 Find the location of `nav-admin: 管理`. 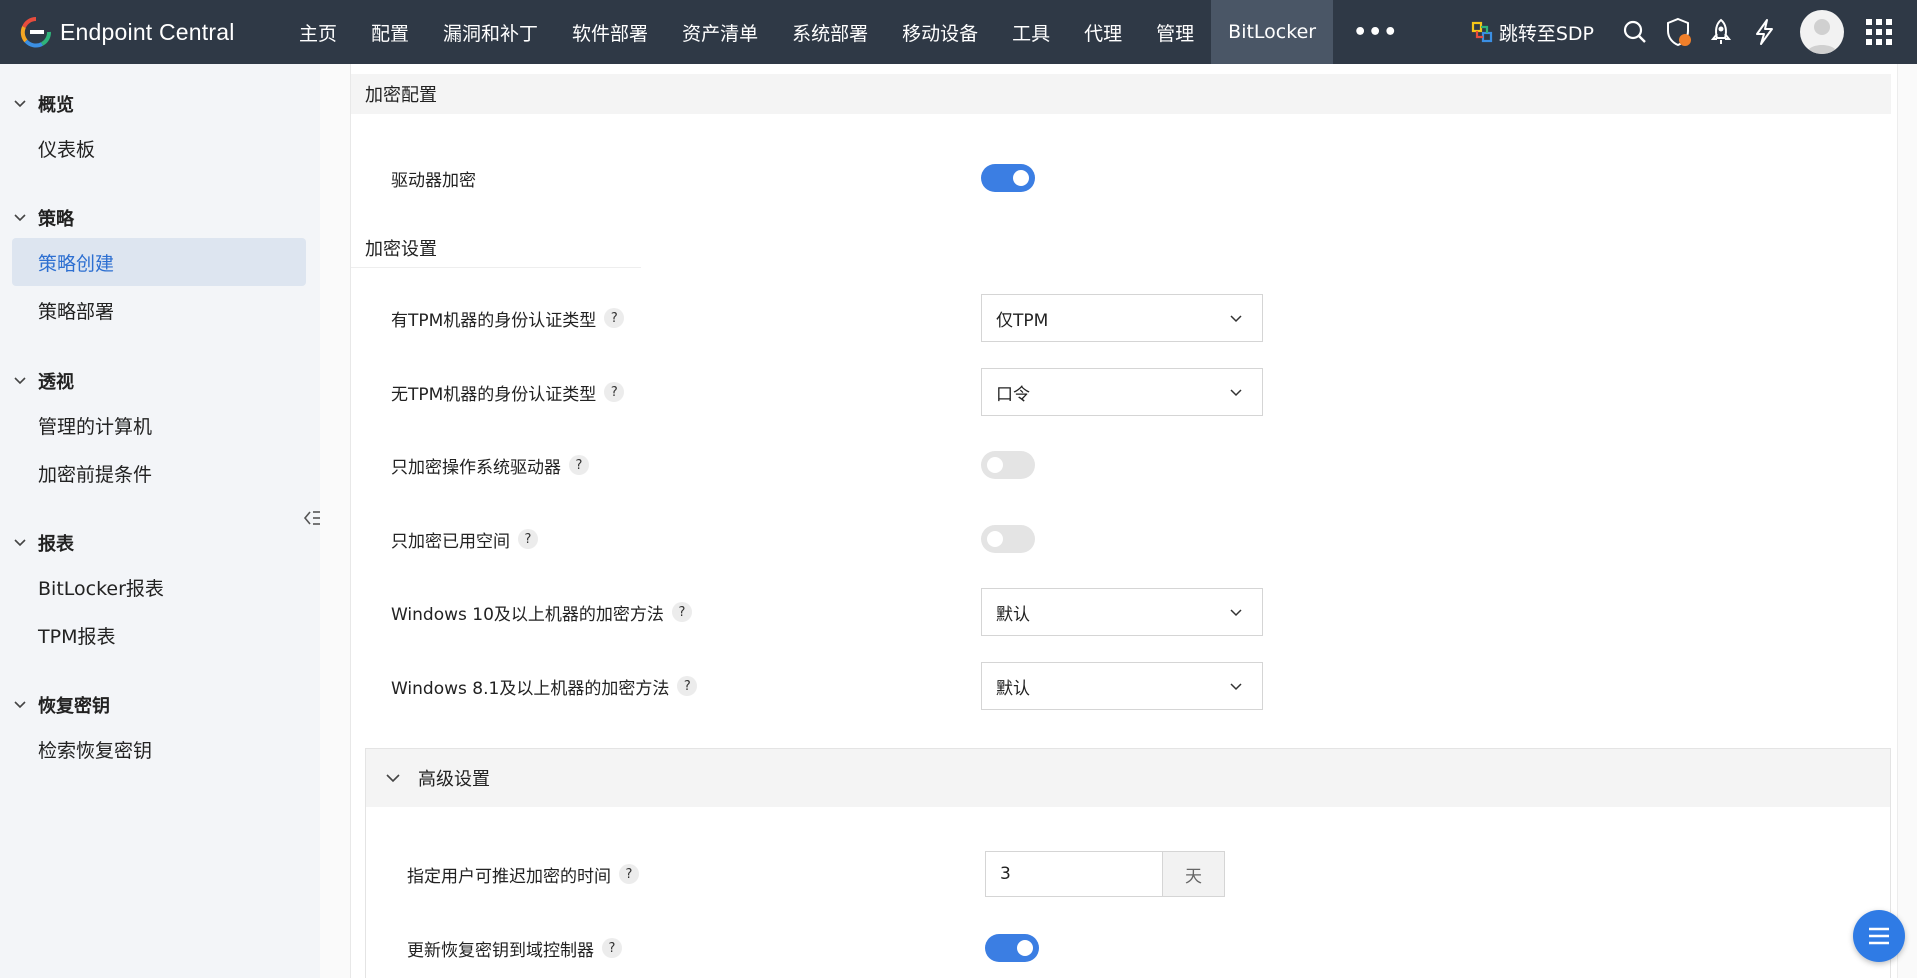

nav-admin: 管理 is located at coordinates (1175, 32).